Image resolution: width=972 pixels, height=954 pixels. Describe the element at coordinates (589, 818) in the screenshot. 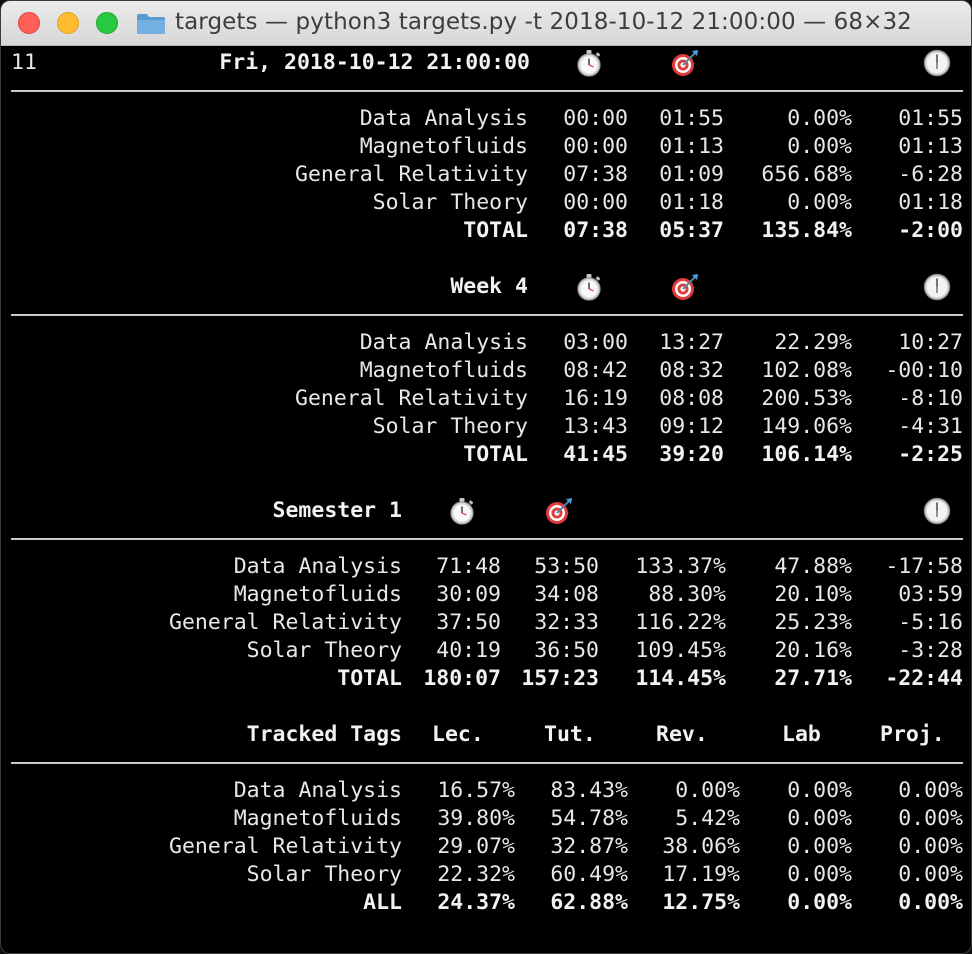

I see `tag-percent: 54.78%` at that location.